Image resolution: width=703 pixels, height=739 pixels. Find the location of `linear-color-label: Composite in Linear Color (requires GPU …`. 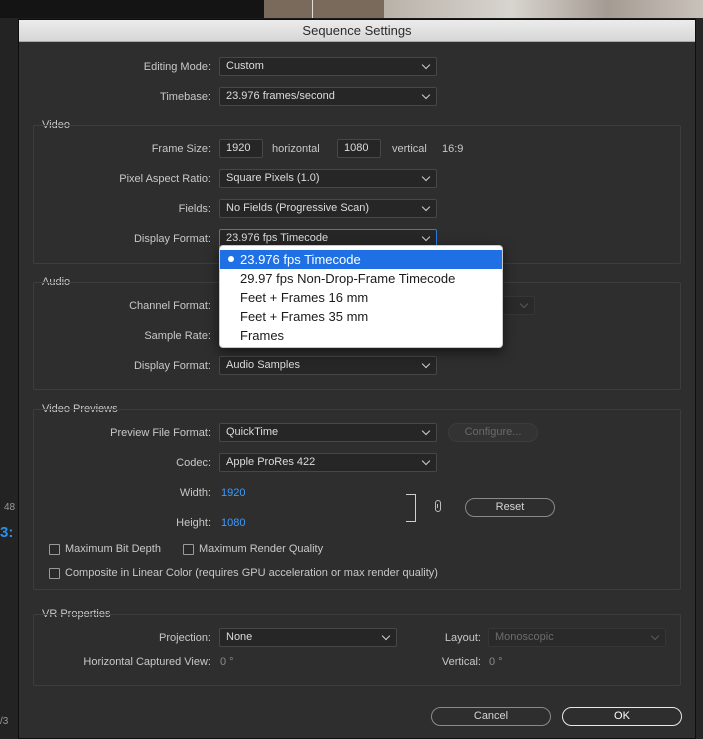

linear-color-label: Composite in Linear Color (requires GPU … is located at coordinates (251, 573).